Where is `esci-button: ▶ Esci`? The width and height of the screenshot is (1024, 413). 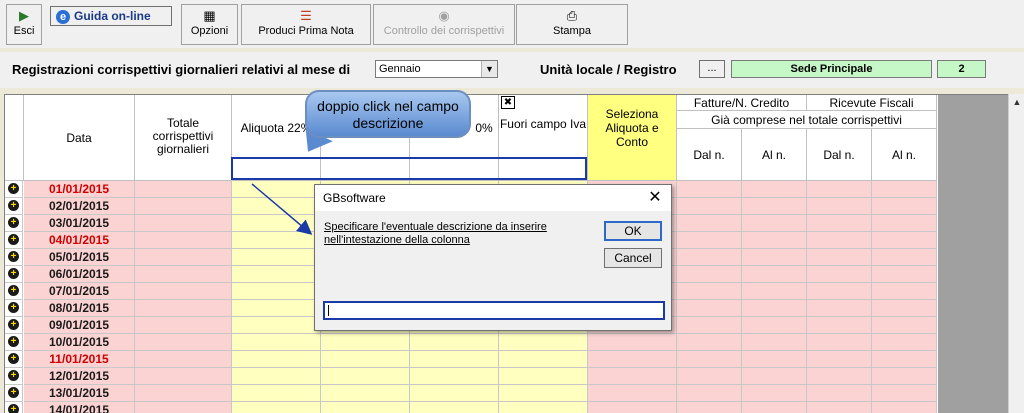
esci-button: ▶ Esci is located at coordinates (24, 24).